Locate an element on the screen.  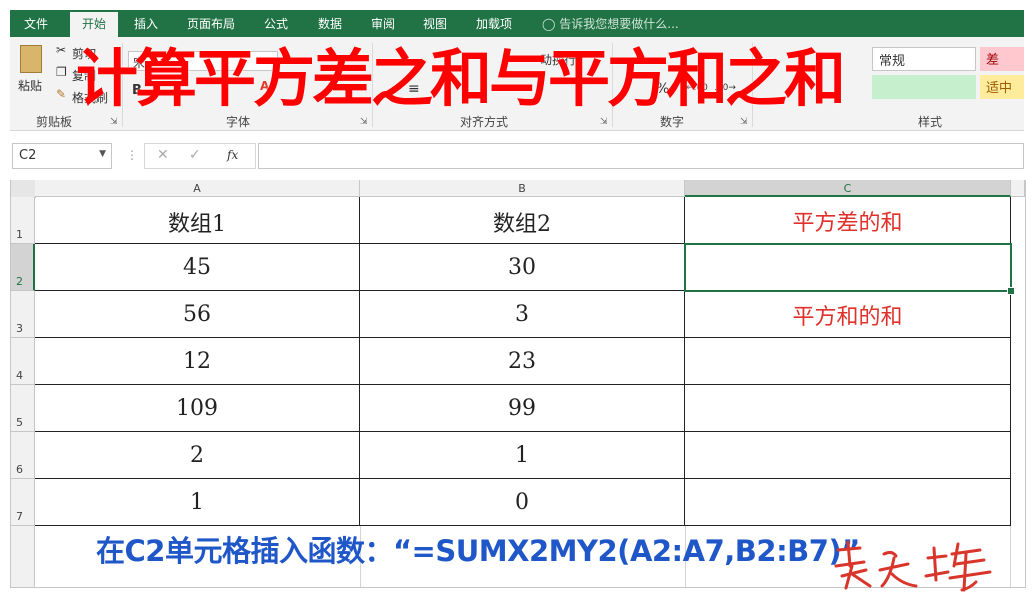
style-neutral-label: 适中 is located at coordinates (999, 88).